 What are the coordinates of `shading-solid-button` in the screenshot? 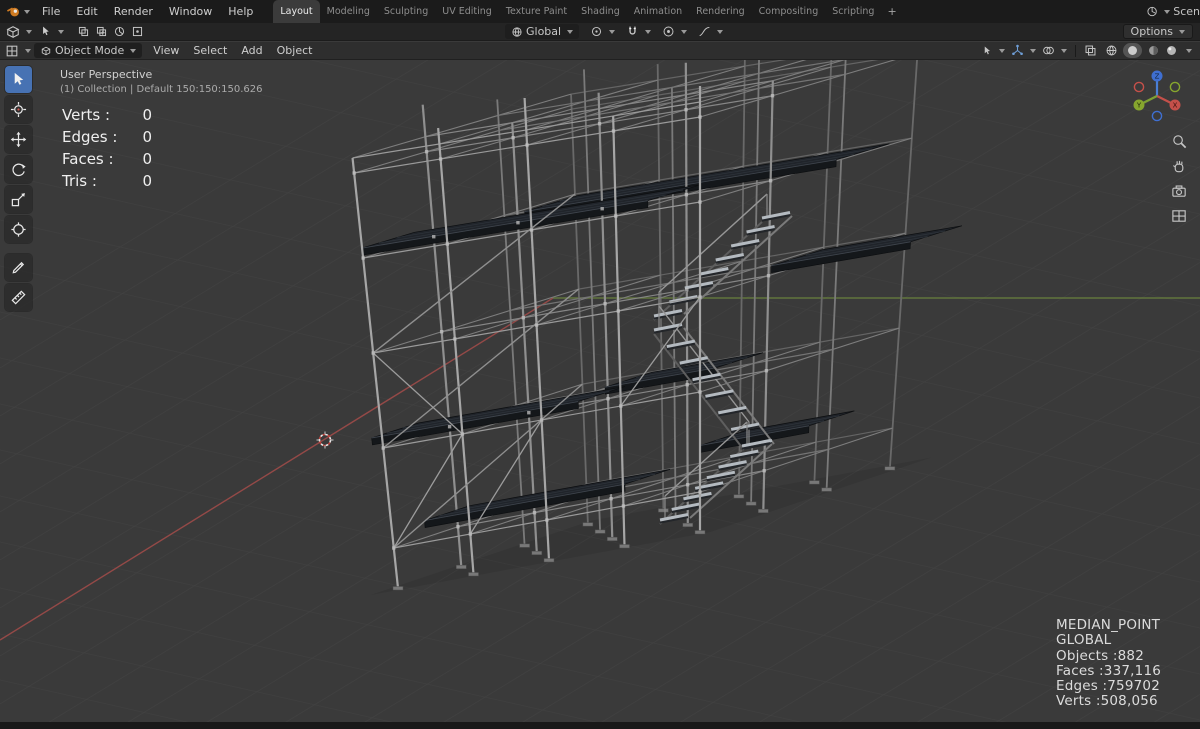 It's located at (1132, 50).